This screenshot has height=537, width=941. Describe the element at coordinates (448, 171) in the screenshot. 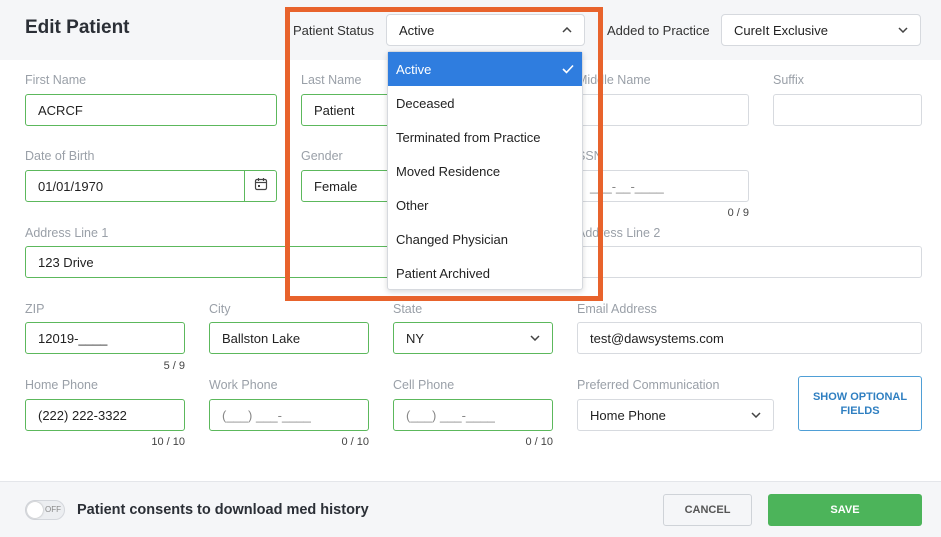

I see `status-option-label: Moved Residence` at that location.